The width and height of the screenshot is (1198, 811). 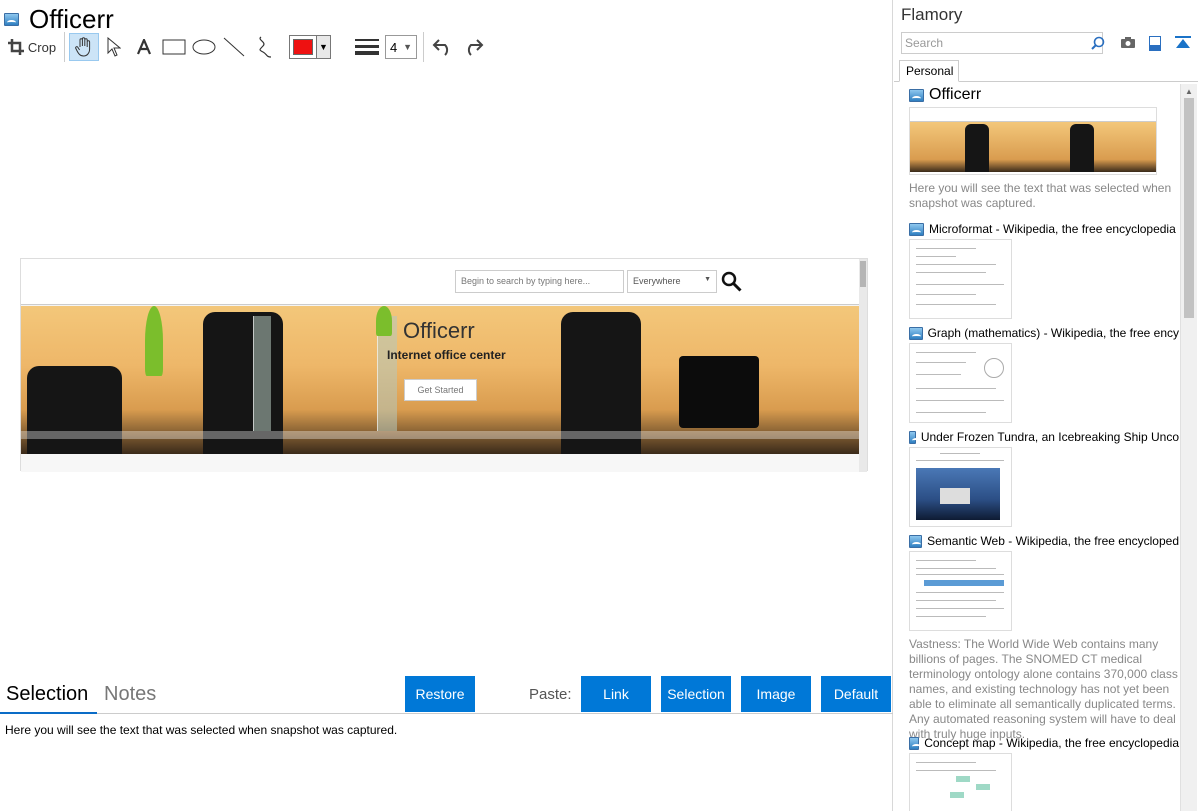 What do you see at coordinates (262, 373) in the screenshot?
I see `vase-shape` at bounding box center [262, 373].